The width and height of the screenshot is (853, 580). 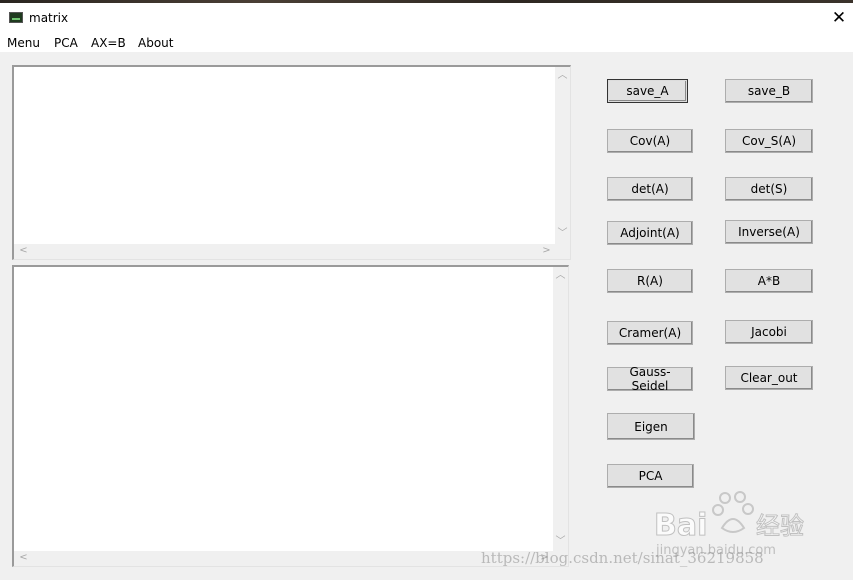 I want to click on matrix-app-icon, so click(x=16, y=17).